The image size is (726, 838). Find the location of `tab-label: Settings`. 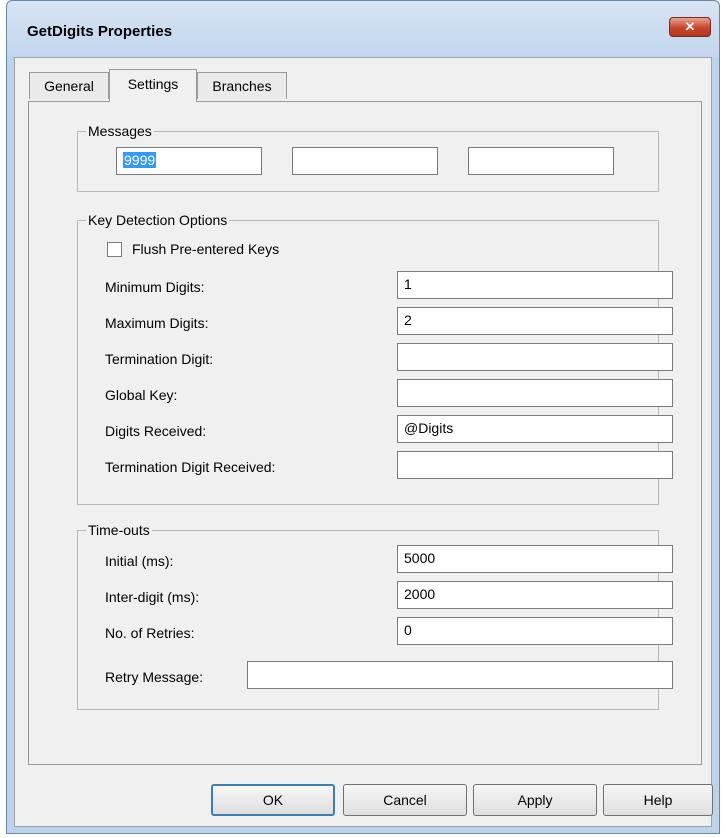

tab-label: Settings is located at coordinates (153, 84).